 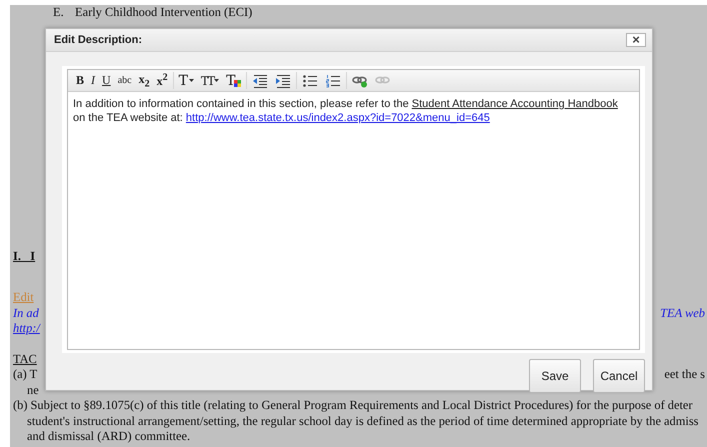 I want to click on sub-button: x$_{2}$, so click(x=144, y=80).